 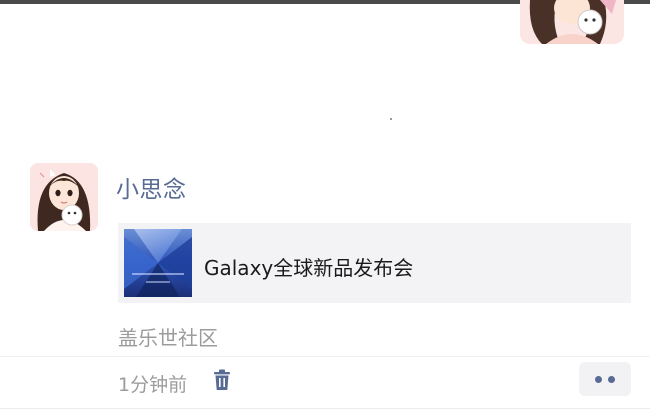 I want to click on post-source: 盖乐世社区, so click(x=168, y=336).